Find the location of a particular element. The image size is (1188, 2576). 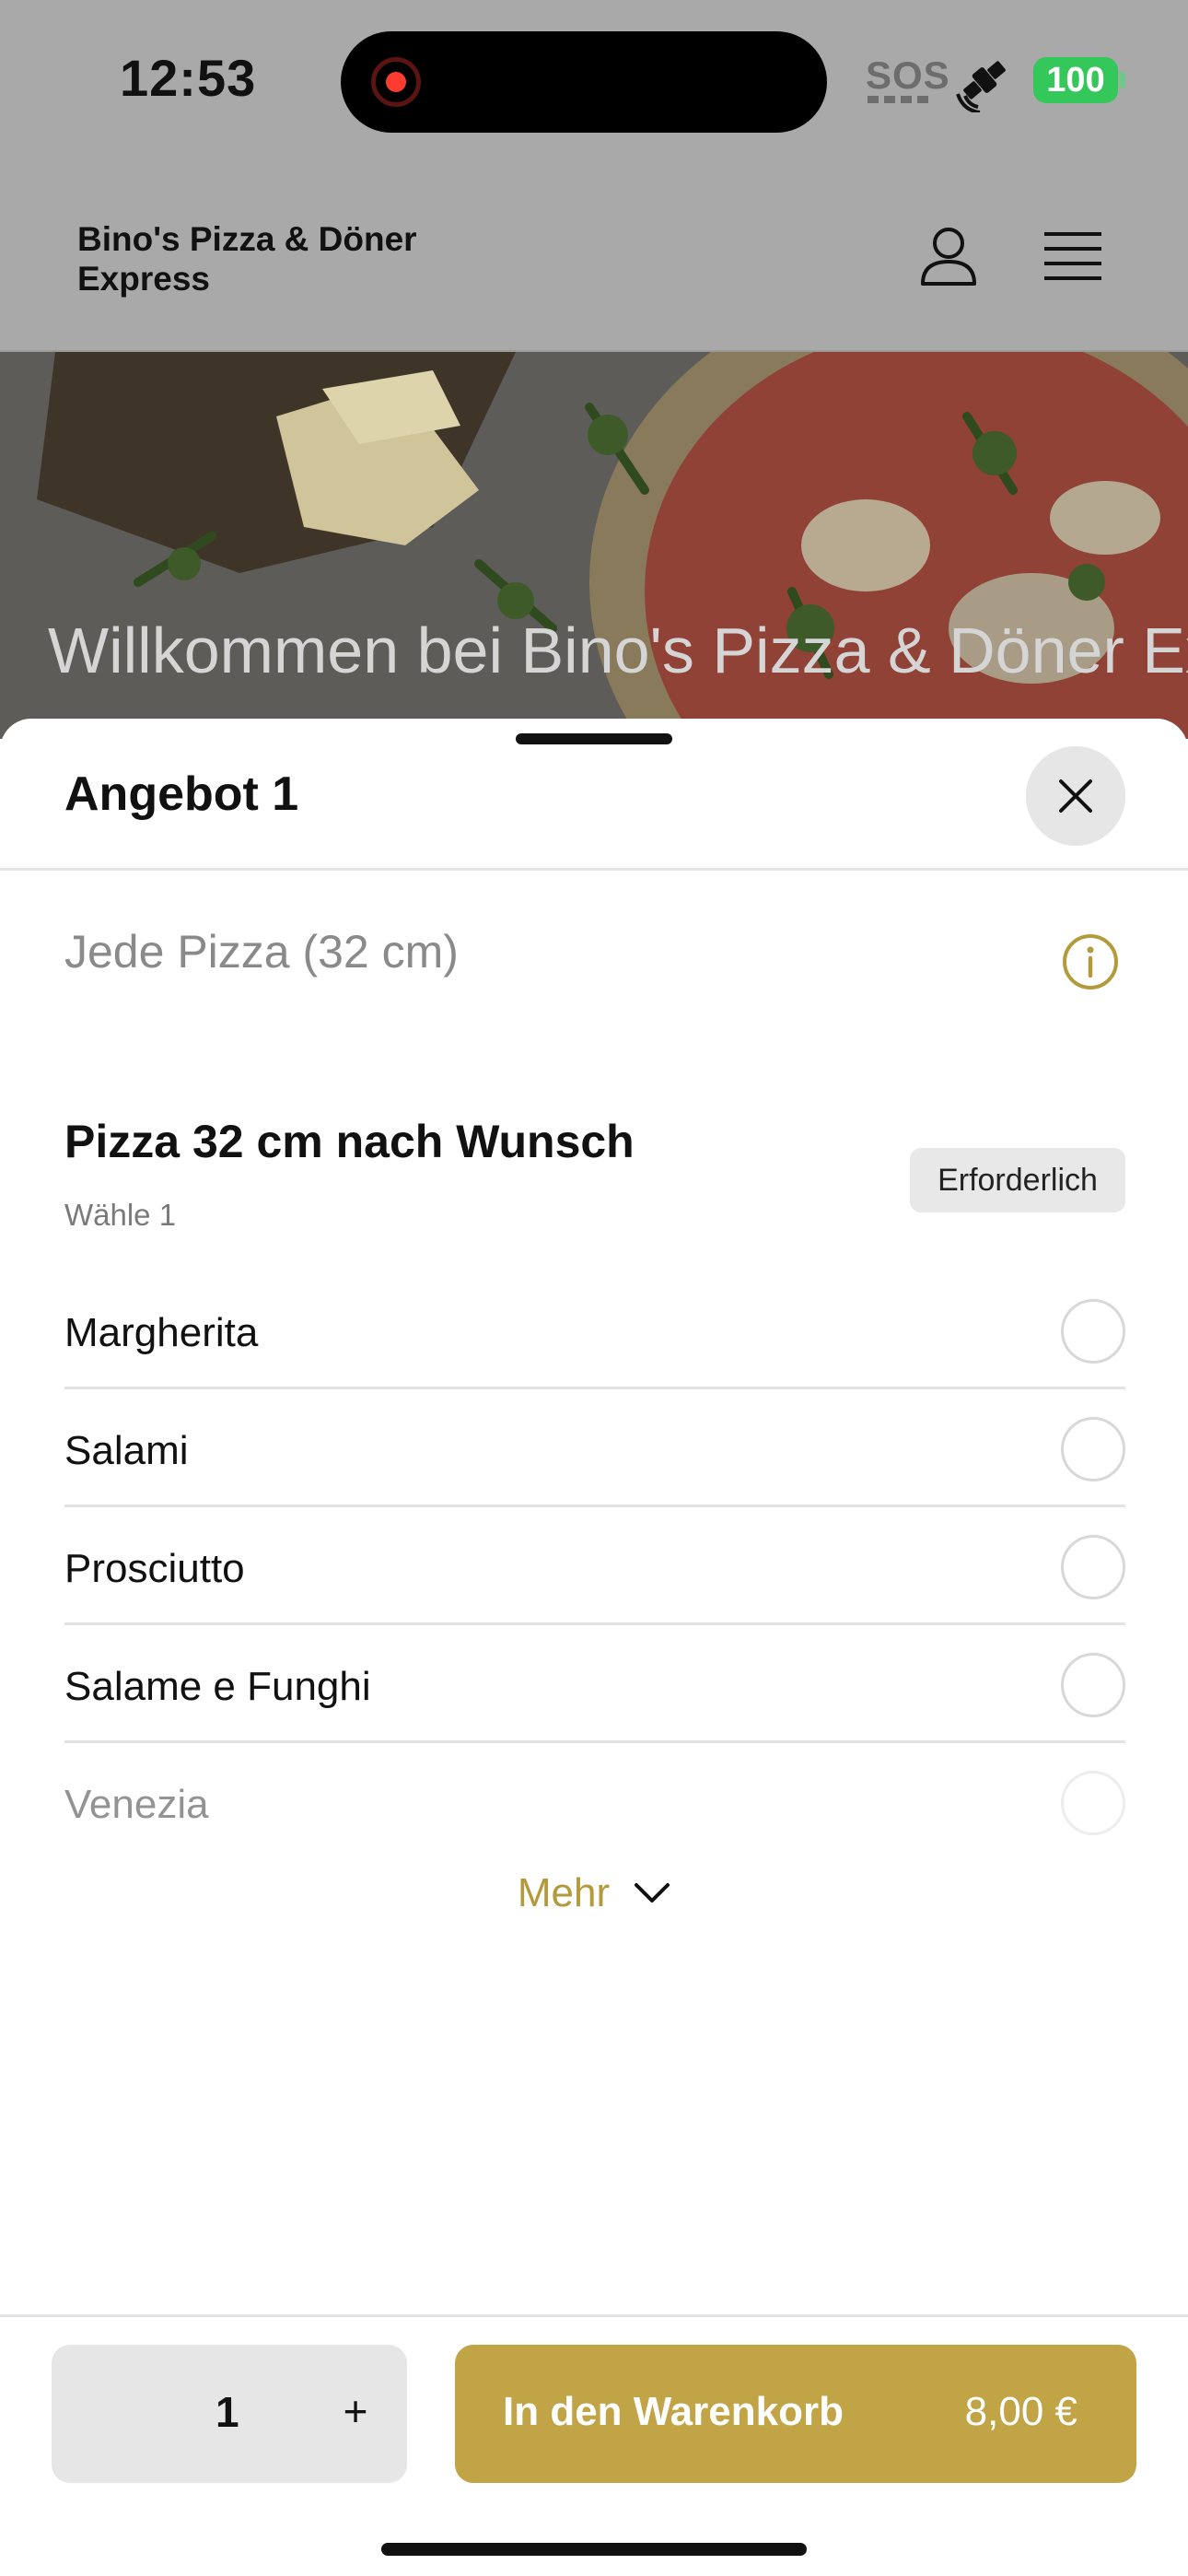

more-button: Mehr is located at coordinates (594, 1893).